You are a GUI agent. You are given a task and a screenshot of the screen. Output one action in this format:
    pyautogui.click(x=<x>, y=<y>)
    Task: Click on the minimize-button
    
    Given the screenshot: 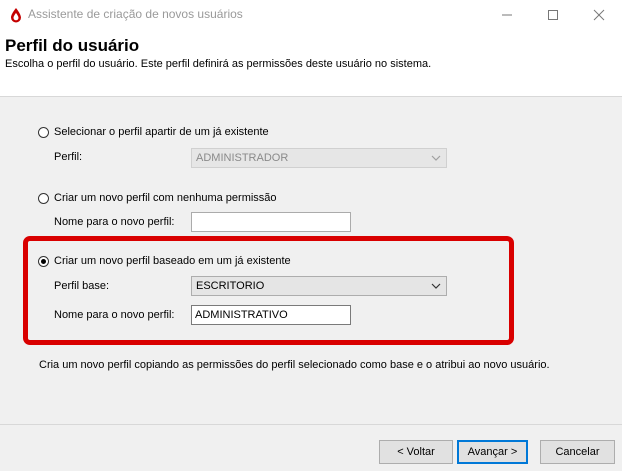 What is the action you would take?
    pyautogui.click(x=507, y=15)
    